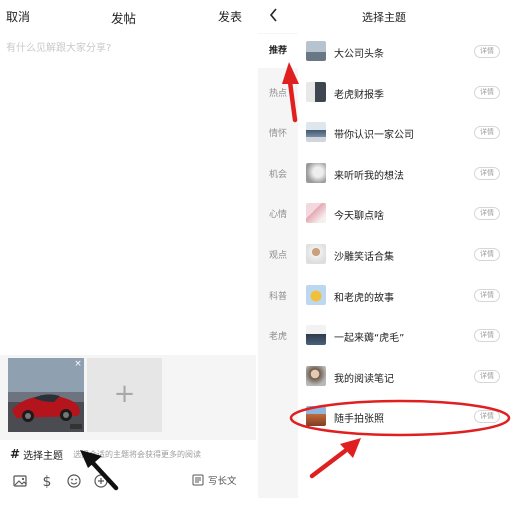  Describe the element at coordinates (137, 454) in the screenshot. I see `topic-hint-text: 选择合适的主题将会获得更多的阅读` at that location.